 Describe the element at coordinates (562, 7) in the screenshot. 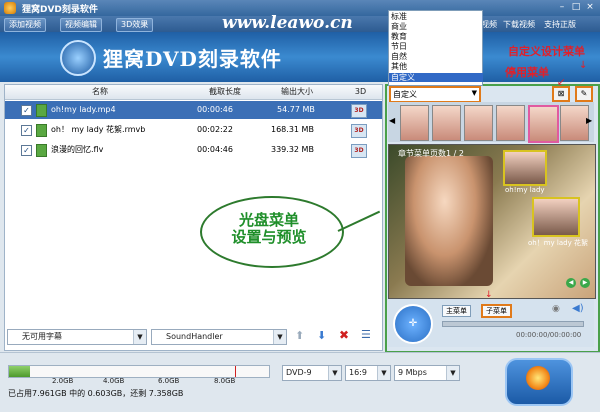

I see `minimize-icon: –` at that location.